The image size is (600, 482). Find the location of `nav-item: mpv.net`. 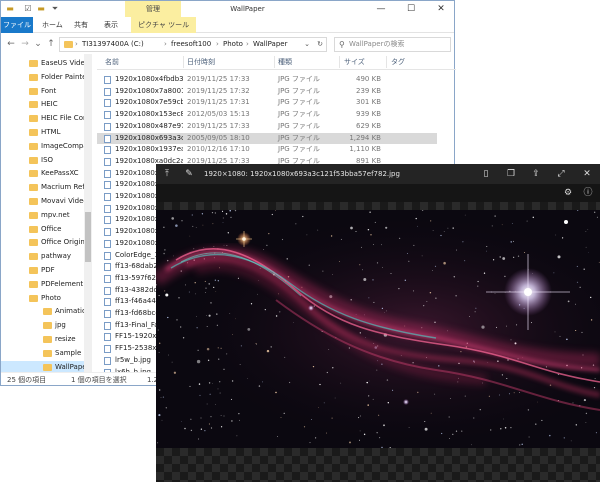

nav-item: mpv.net is located at coordinates (46, 215).